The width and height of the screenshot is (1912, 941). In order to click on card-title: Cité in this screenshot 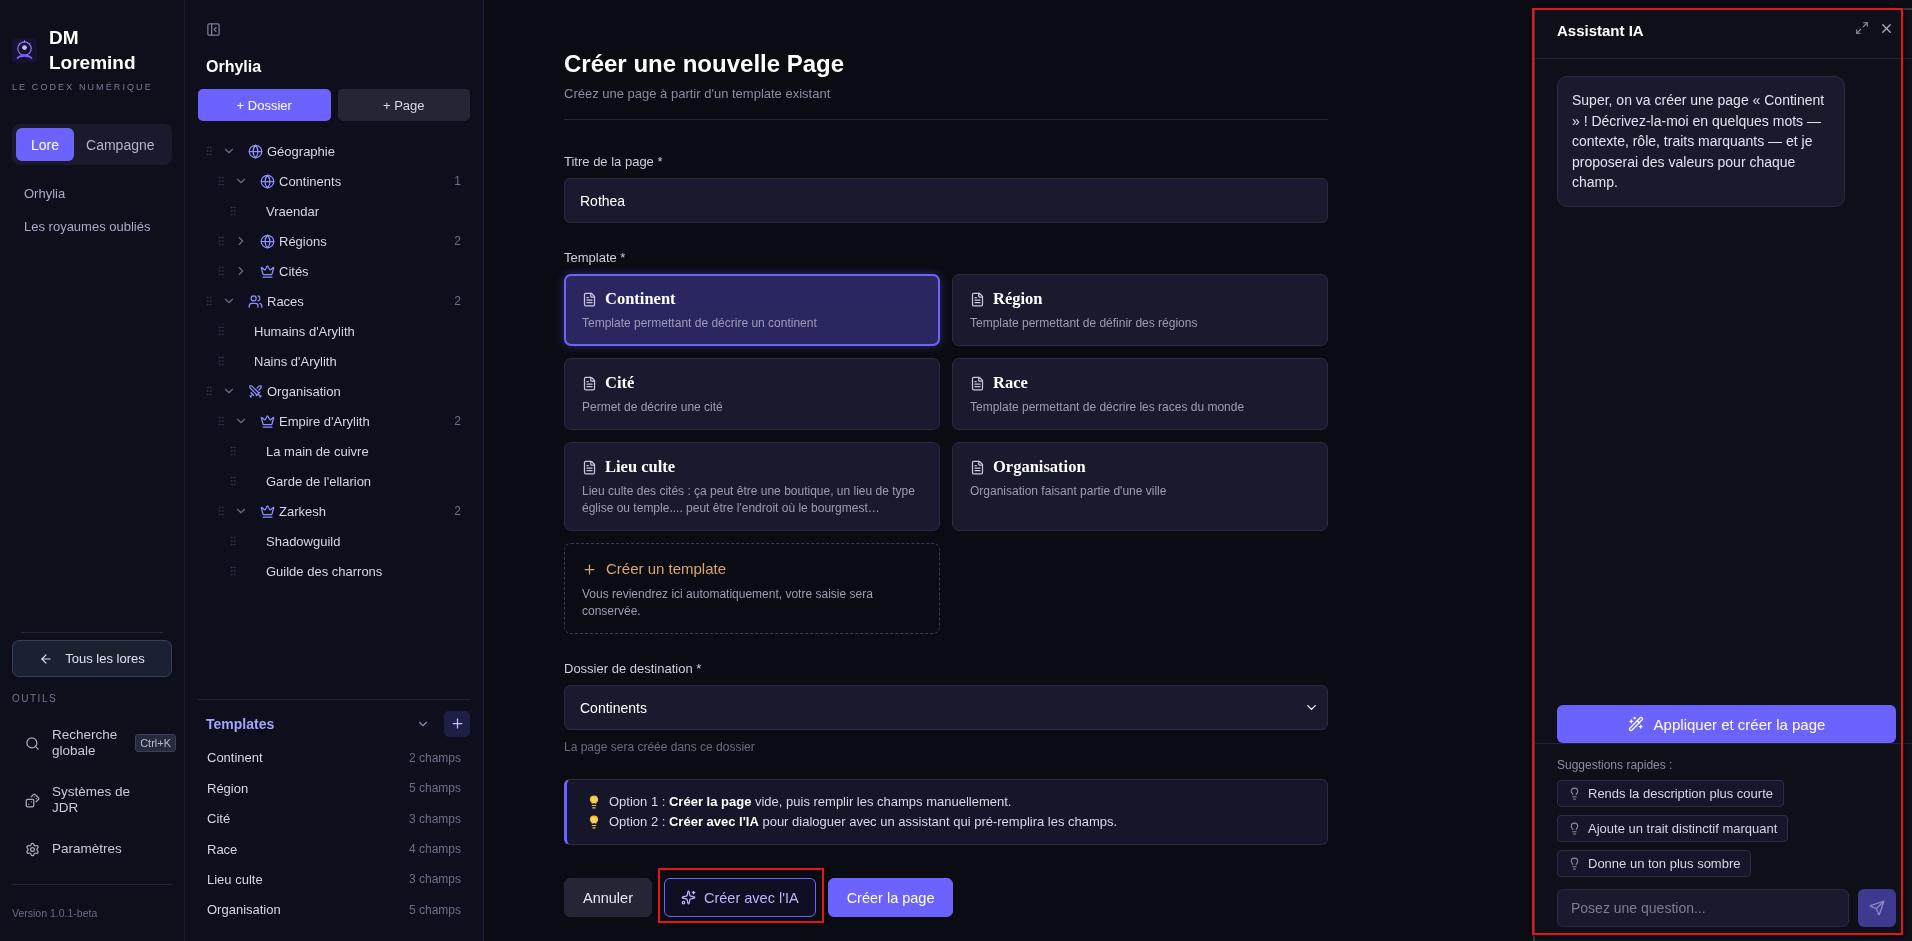, I will do `click(620, 383)`.